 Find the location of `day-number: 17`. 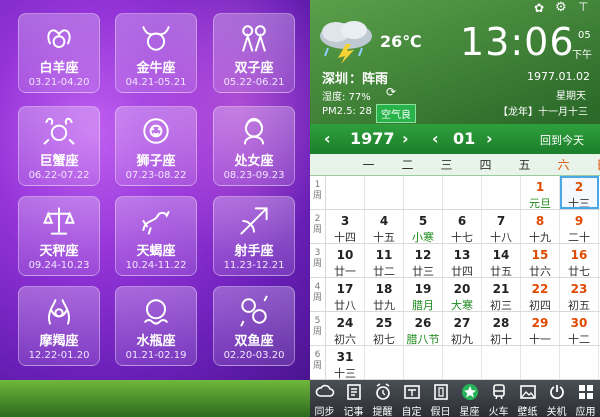

day-number: 17 is located at coordinates (345, 289).